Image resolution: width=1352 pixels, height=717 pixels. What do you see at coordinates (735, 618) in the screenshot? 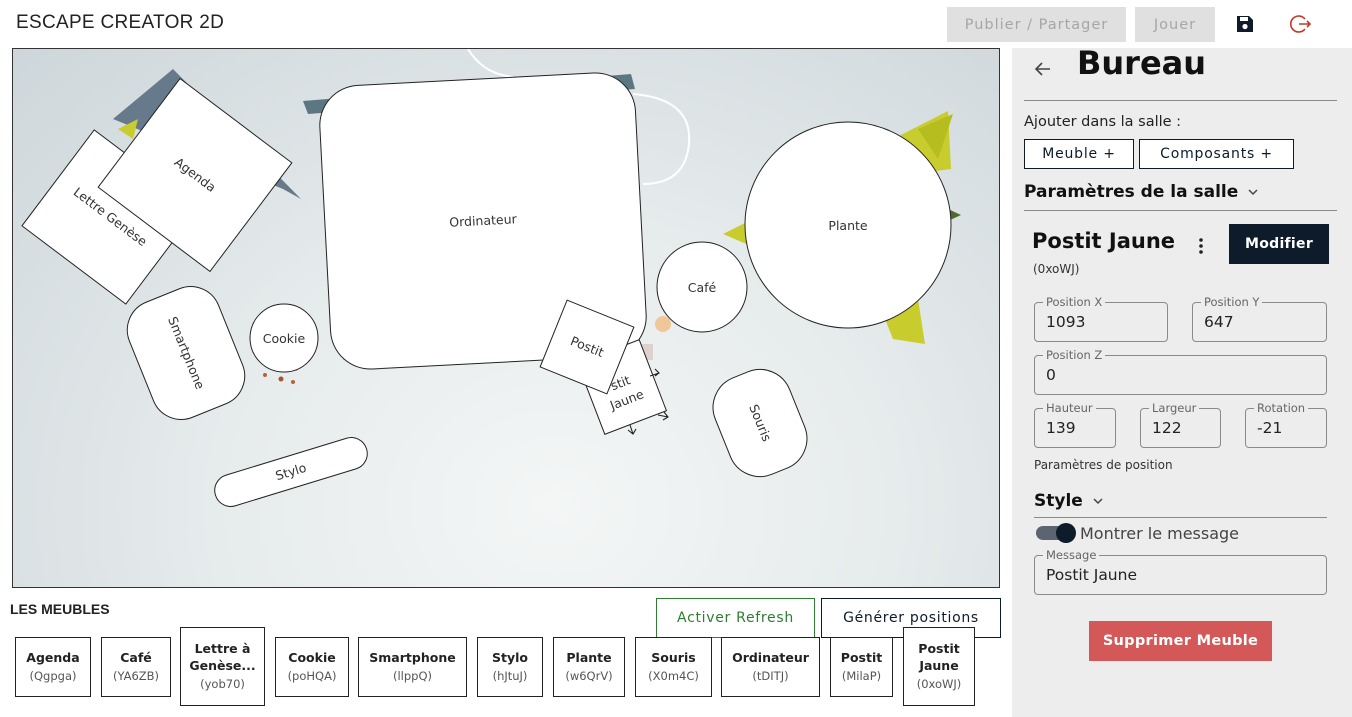
I see `activate-refresh-button: Activer Refresh` at bounding box center [735, 618].